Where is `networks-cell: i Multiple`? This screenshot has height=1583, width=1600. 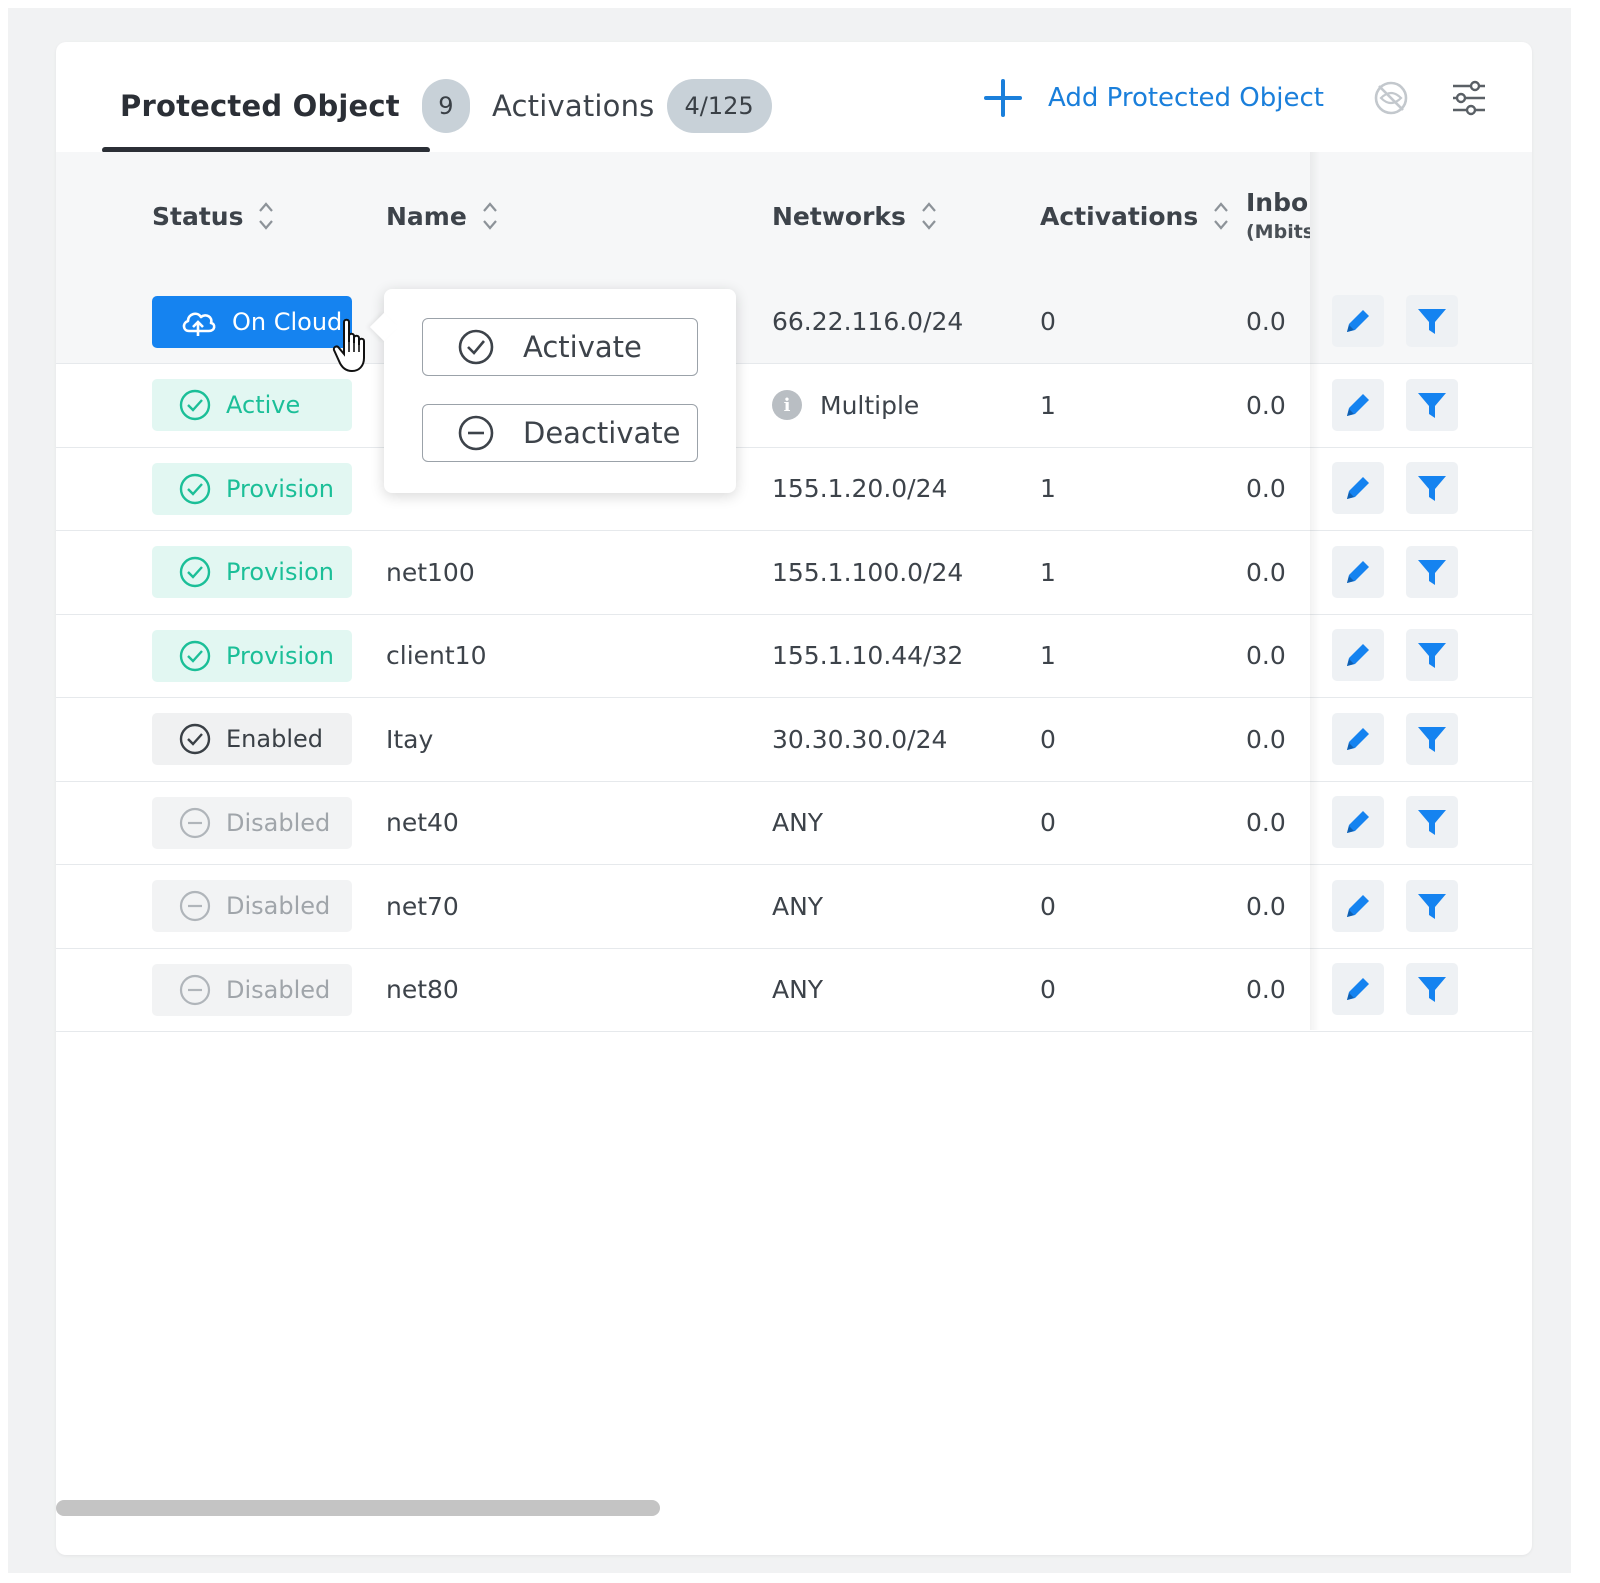 networks-cell: i Multiple is located at coordinates (845, 405).